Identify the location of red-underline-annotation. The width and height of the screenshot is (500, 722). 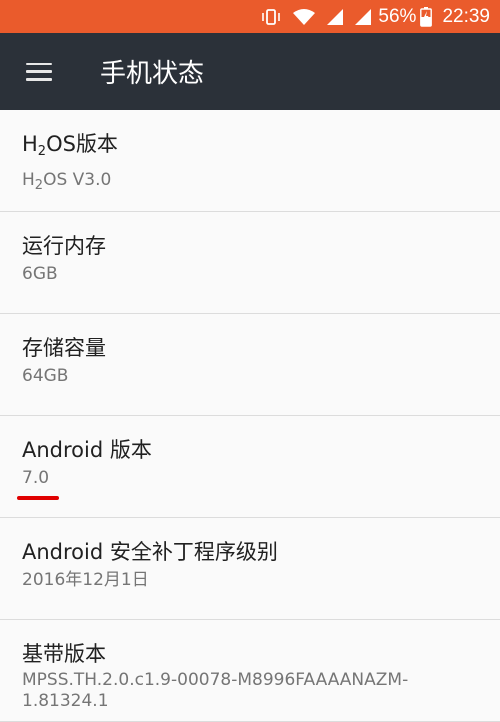
(38, 498).